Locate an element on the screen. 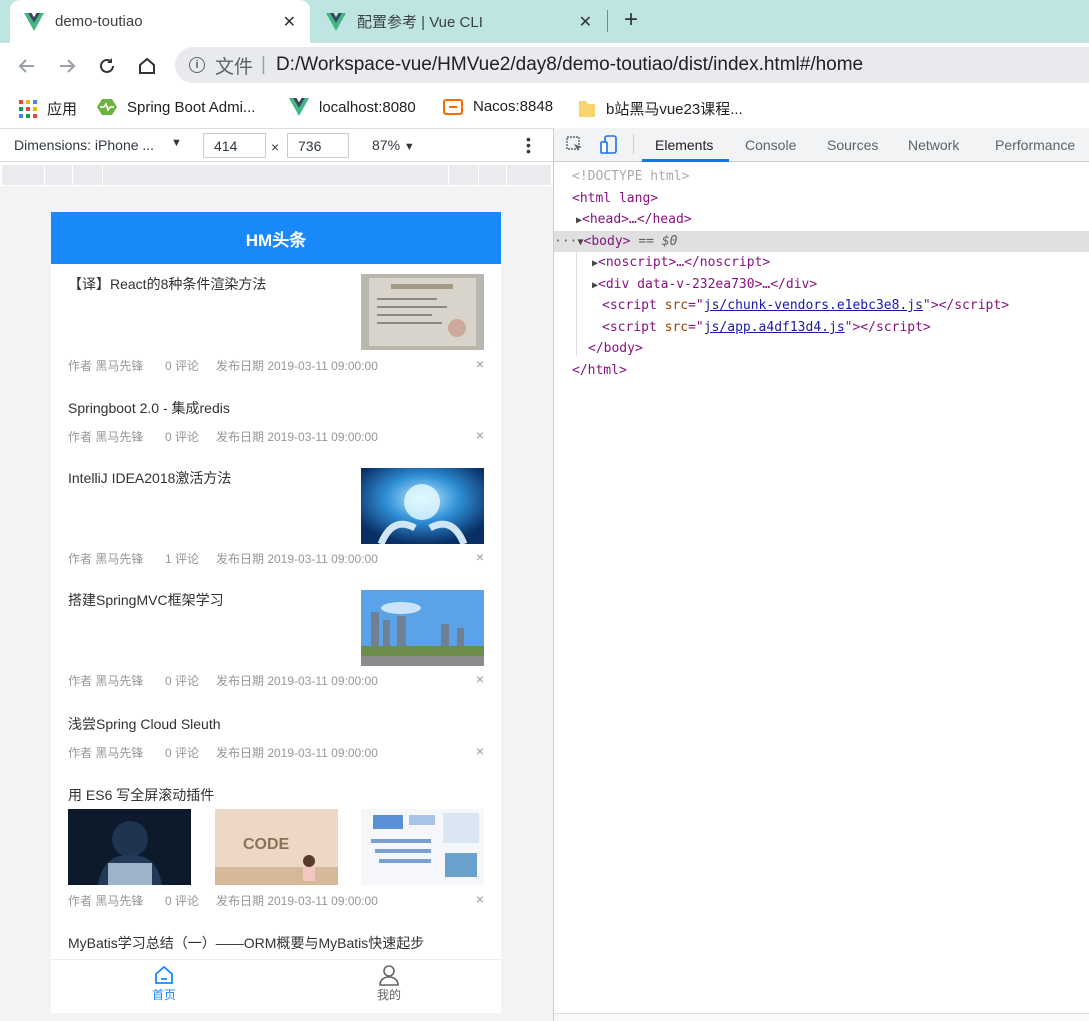 Image resolution: width=1089 pixels, height=1021 pixels. article-item: IntelliJ IDEA2018激活方法 is located at coordinates (276, 508).